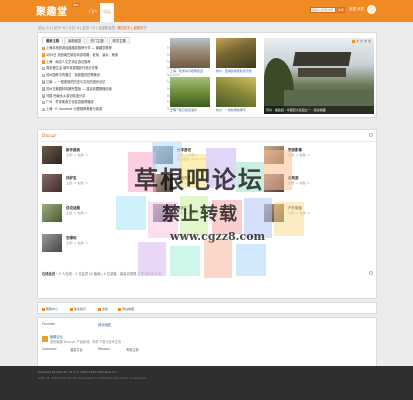 The width and height of the screenshot is (413, 400). I want to click on featured-slideshow: 1 2 3 4 5 苏州 · 拙政园 · 中国四大名园之一 · 建议收藏, so click(319, 76).